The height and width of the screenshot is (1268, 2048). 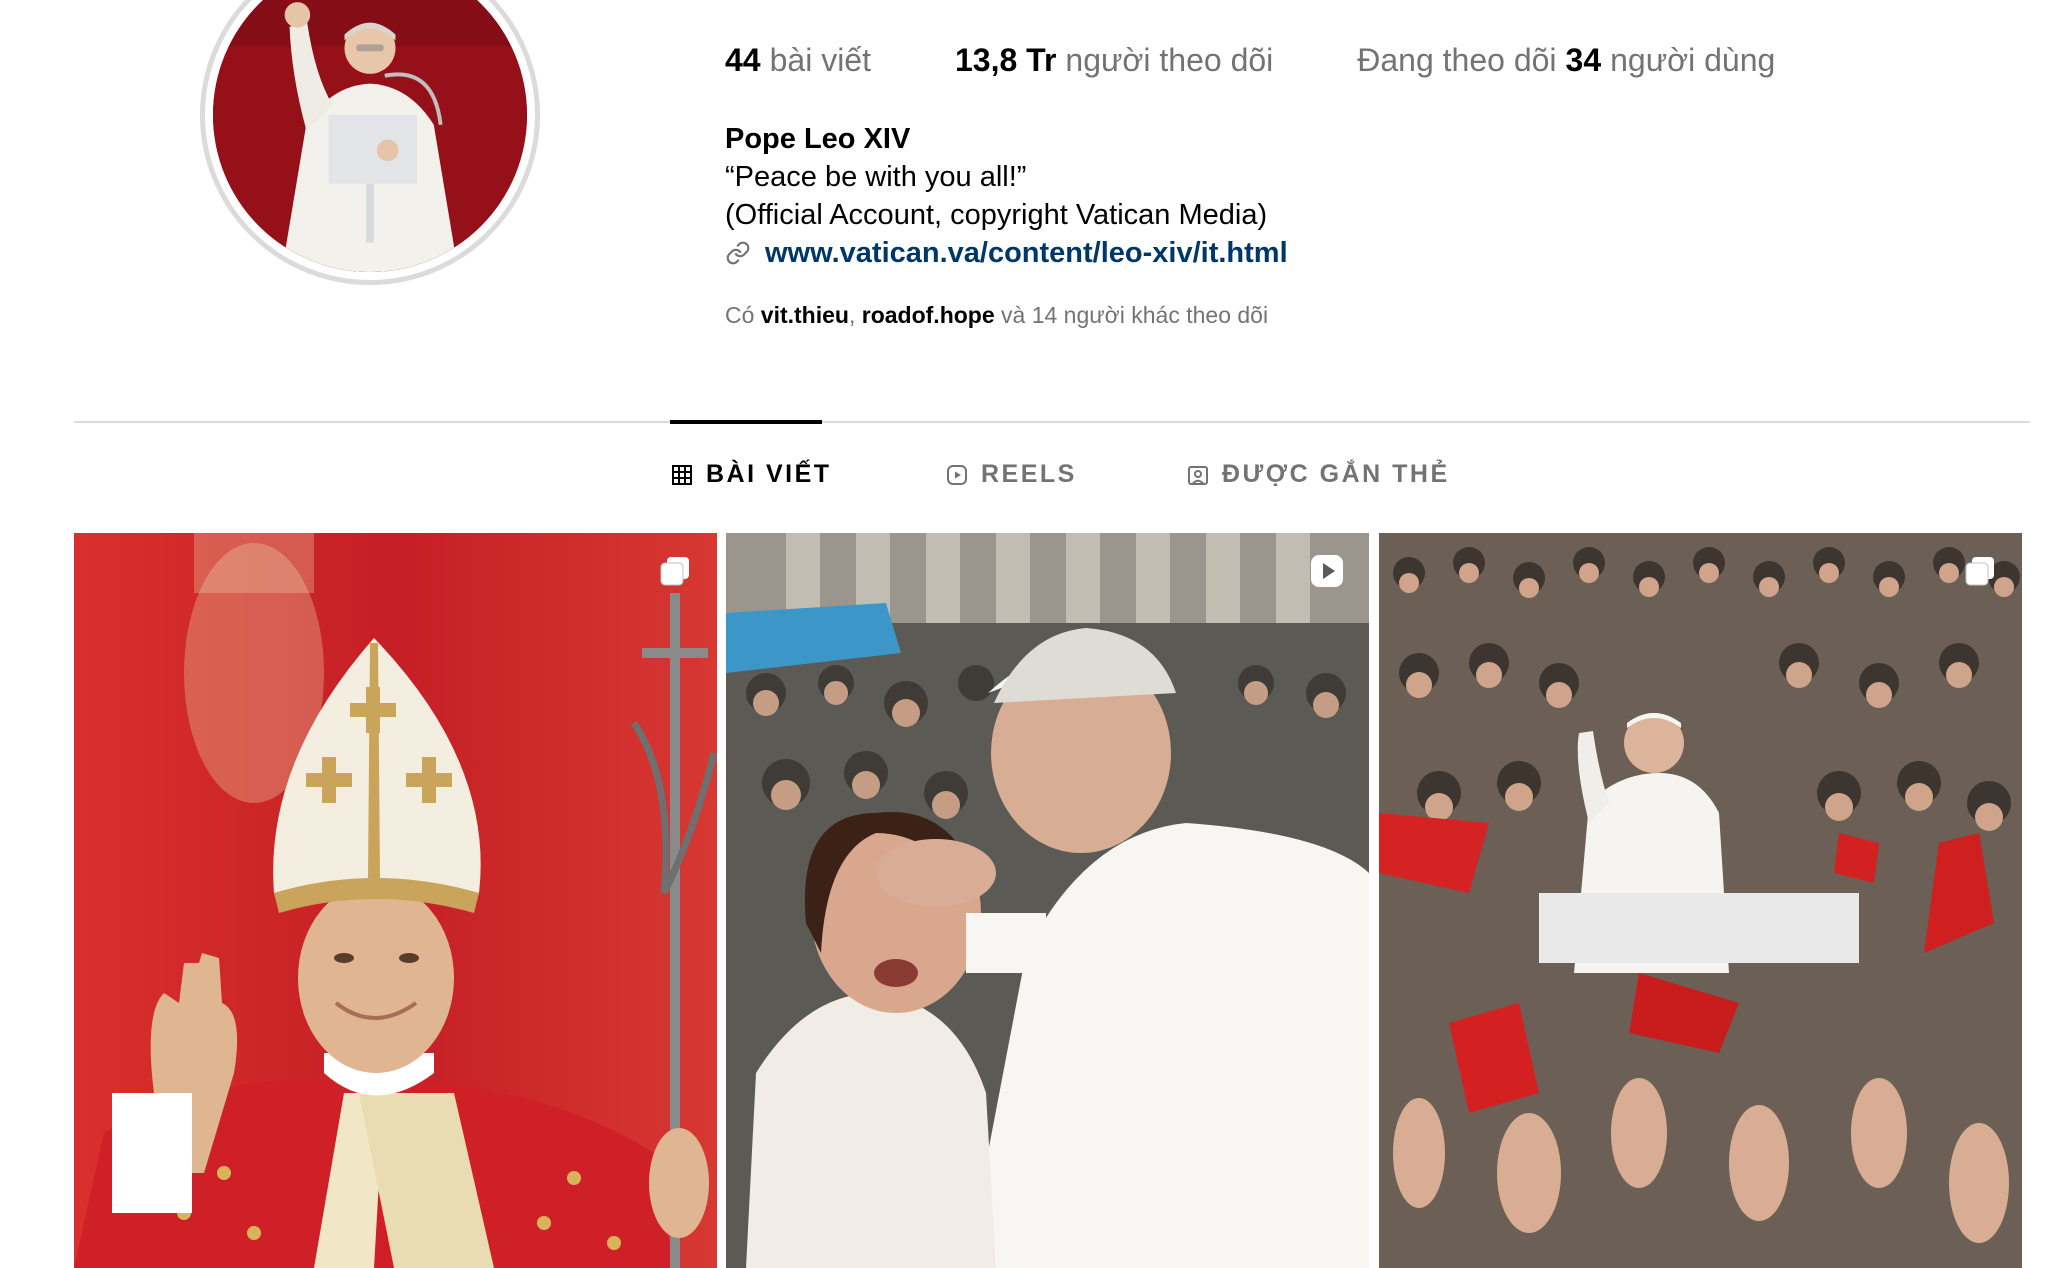 What do you see at coordinates (1005, 59) in the screenshot?
I see `followers-count-value: 13,8 Tr` at bounding box center [1005, 59].